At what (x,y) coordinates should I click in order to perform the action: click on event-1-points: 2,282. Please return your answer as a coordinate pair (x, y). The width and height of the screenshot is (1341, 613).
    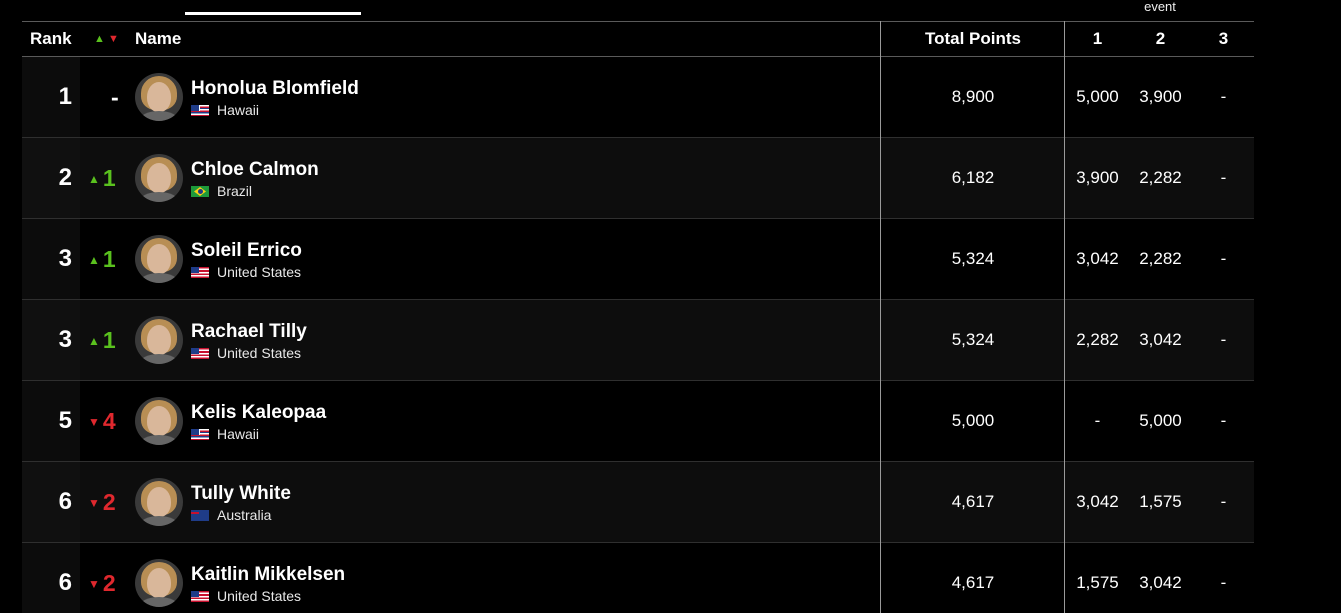
    Looking at the image, I should click on (1097, 339).